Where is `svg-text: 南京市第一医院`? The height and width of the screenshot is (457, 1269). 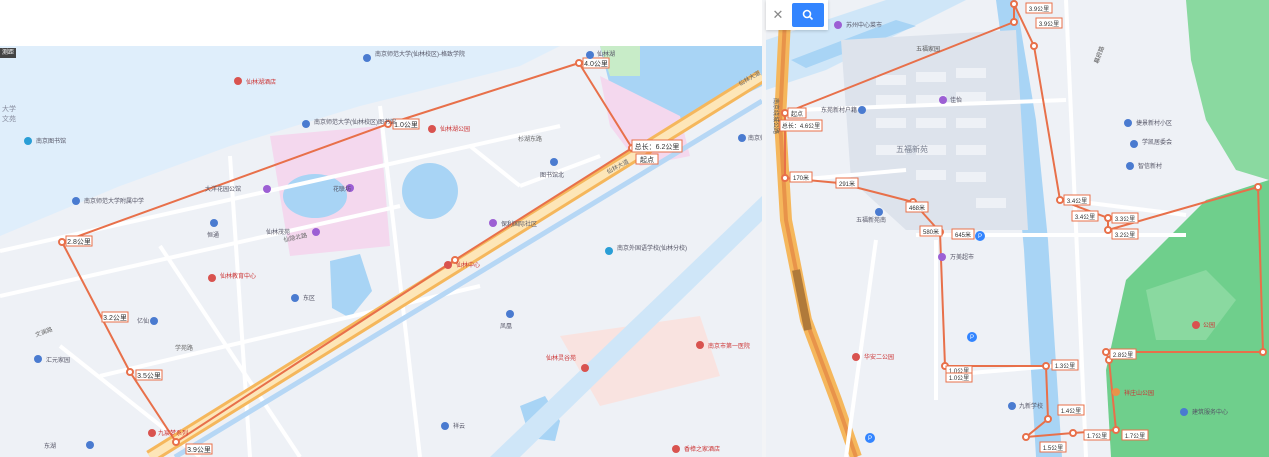 svg-text: 南京市第一医院 is located at coordinates (729, 346).